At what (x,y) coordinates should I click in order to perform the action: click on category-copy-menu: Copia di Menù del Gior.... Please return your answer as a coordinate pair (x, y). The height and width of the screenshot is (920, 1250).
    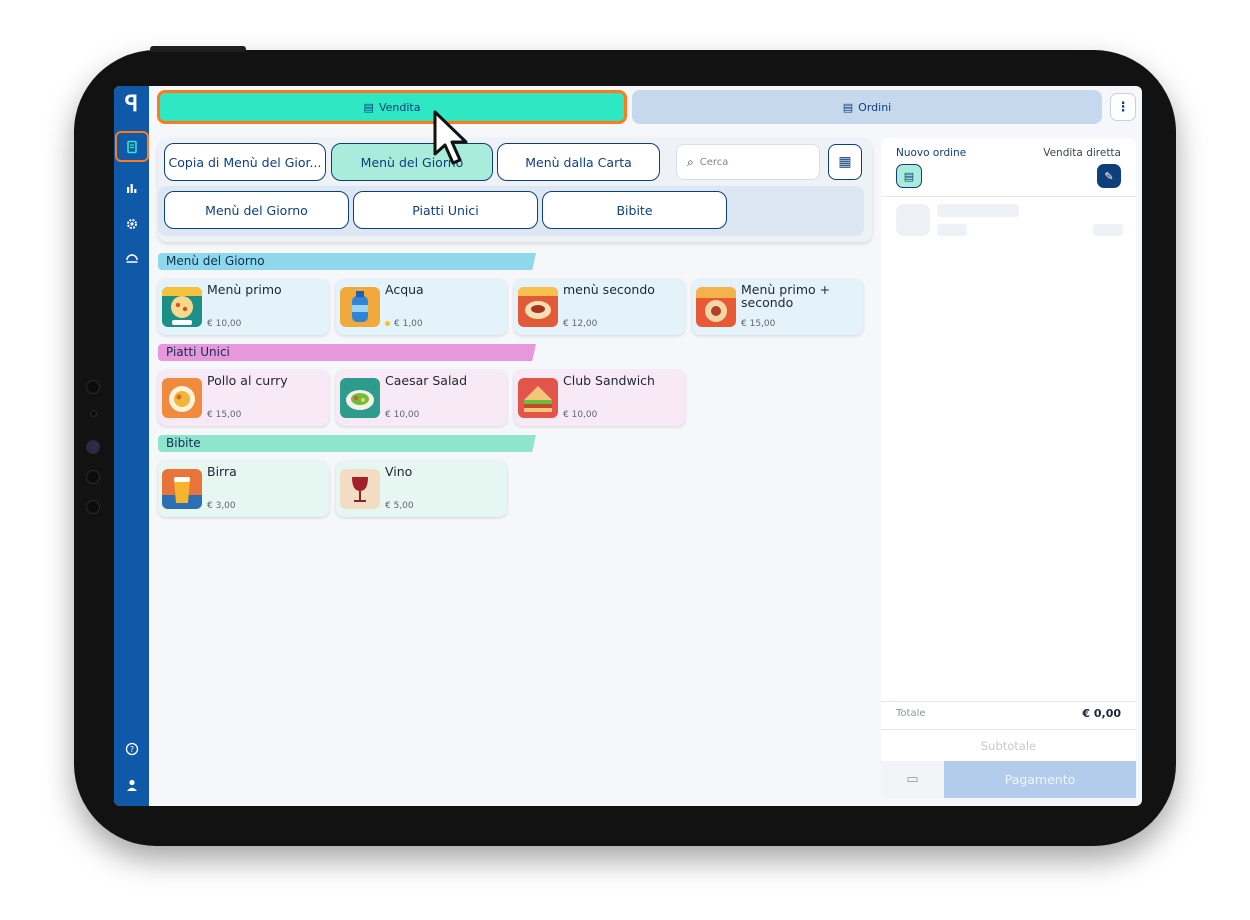
    Looking at the image, I should click on (245, 162).